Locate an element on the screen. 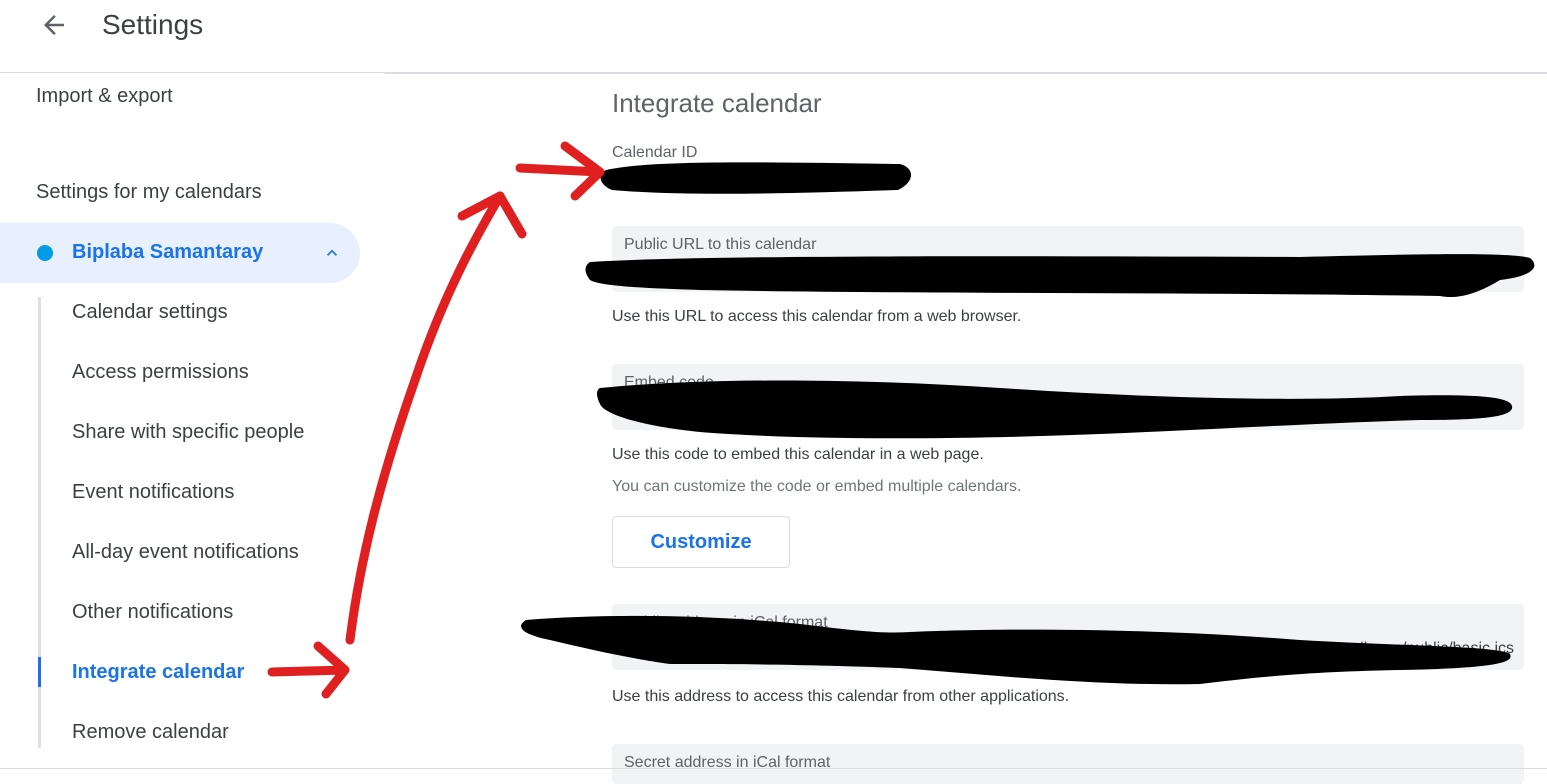 The image size is (1547, 784). sidebar-item-event-notifications: Event notifications is located at coordinates (153, 492).